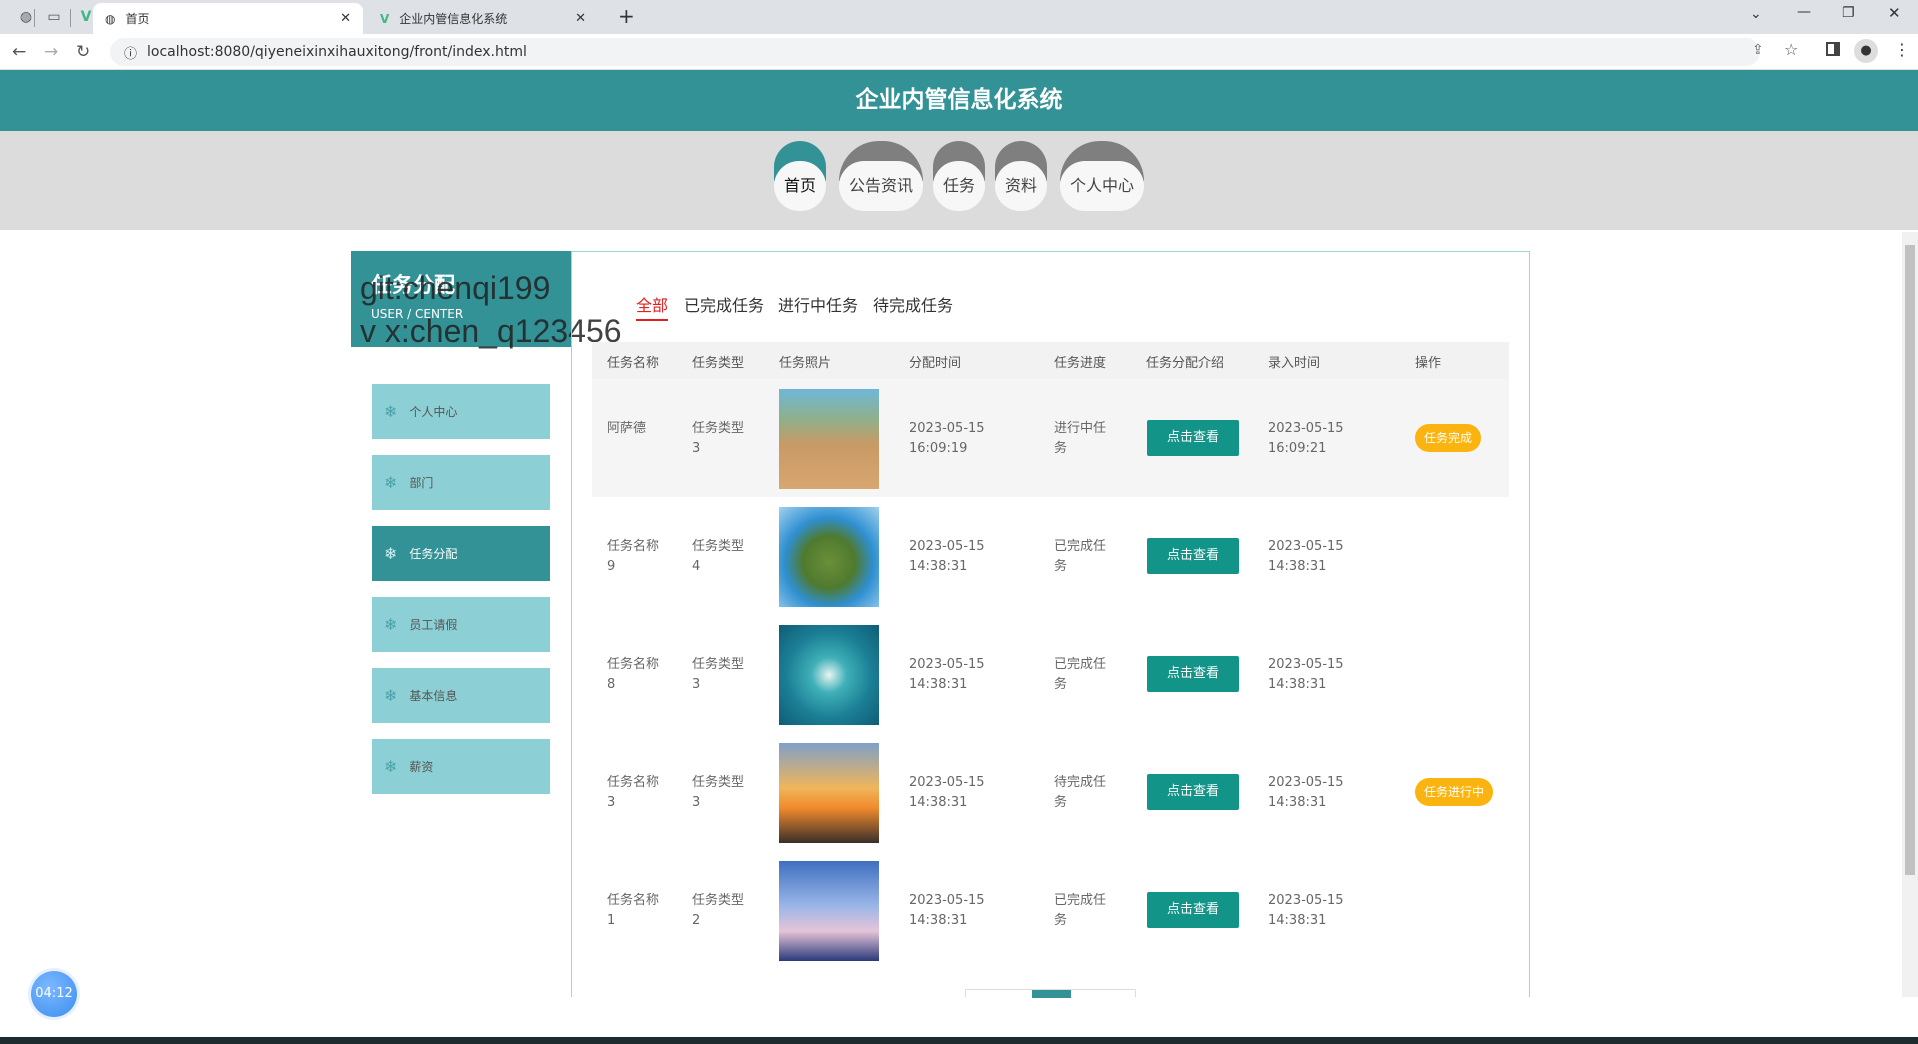  I want to click on site-header: 企业内管信息化系统, so click(959, 100).